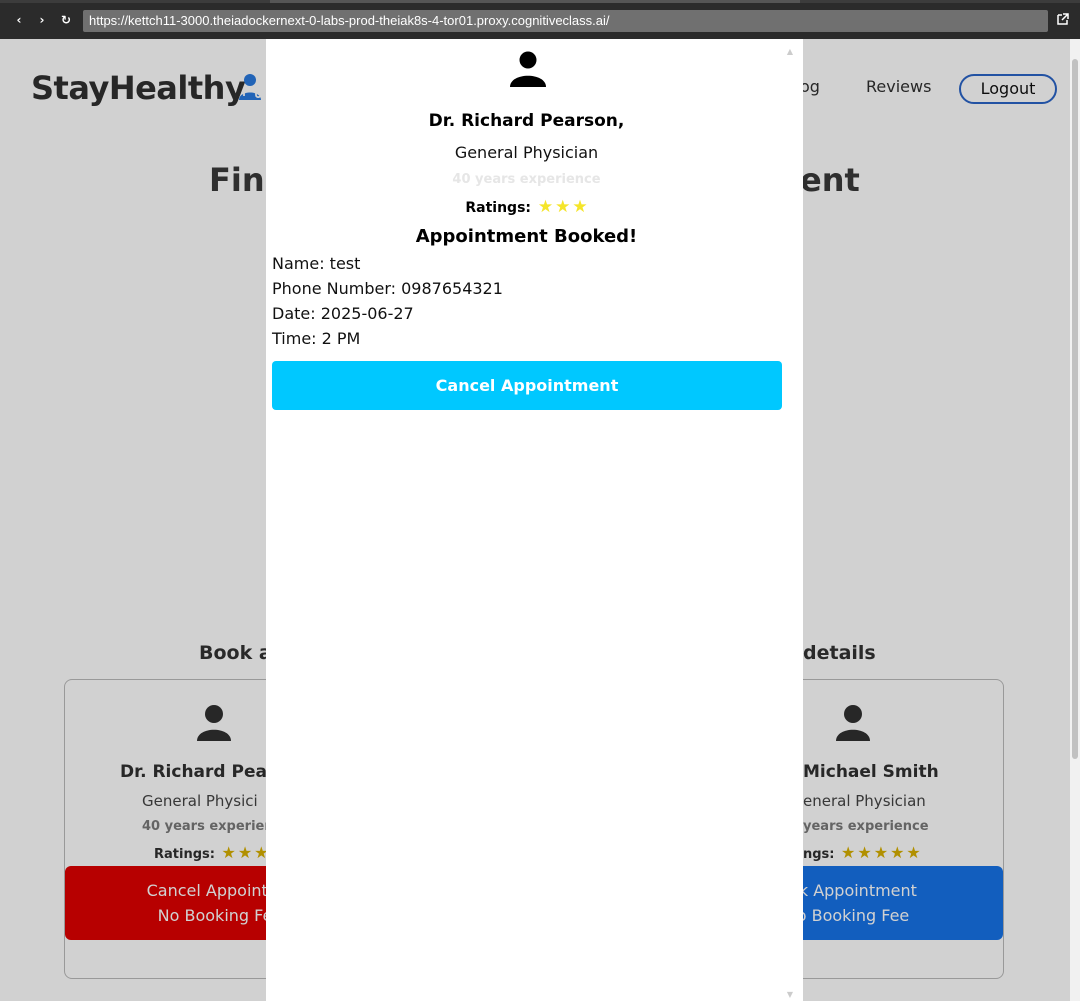 The image size is (1080, 1001). Describe the element at coordinates (526, 179) in the screenshot. I see `modal-doctor-experience: 40 years experience` at that location.